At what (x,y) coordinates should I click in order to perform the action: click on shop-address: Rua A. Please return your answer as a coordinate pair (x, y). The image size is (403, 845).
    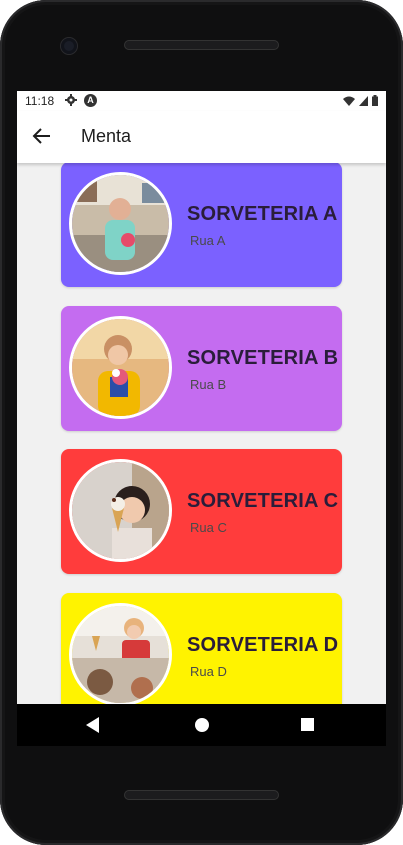
    Looking at the image, I should click on (208, 240).